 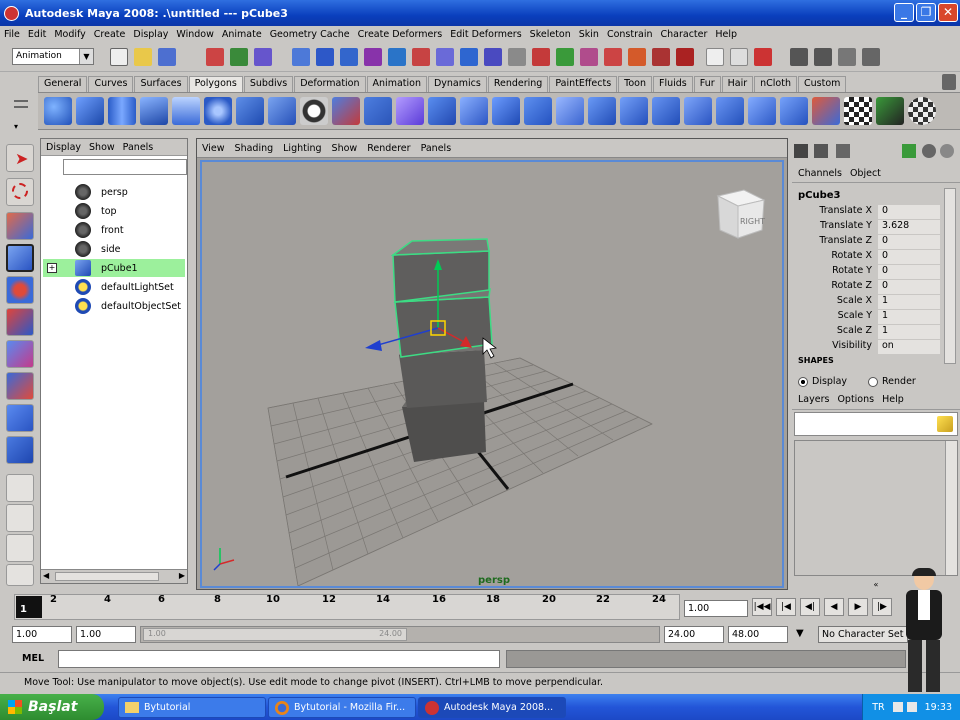 What do you see at coordinates (821, 151) in the screenshot?
I see `attribute-editor-toggle-icon` at bounding box center [821, 151].